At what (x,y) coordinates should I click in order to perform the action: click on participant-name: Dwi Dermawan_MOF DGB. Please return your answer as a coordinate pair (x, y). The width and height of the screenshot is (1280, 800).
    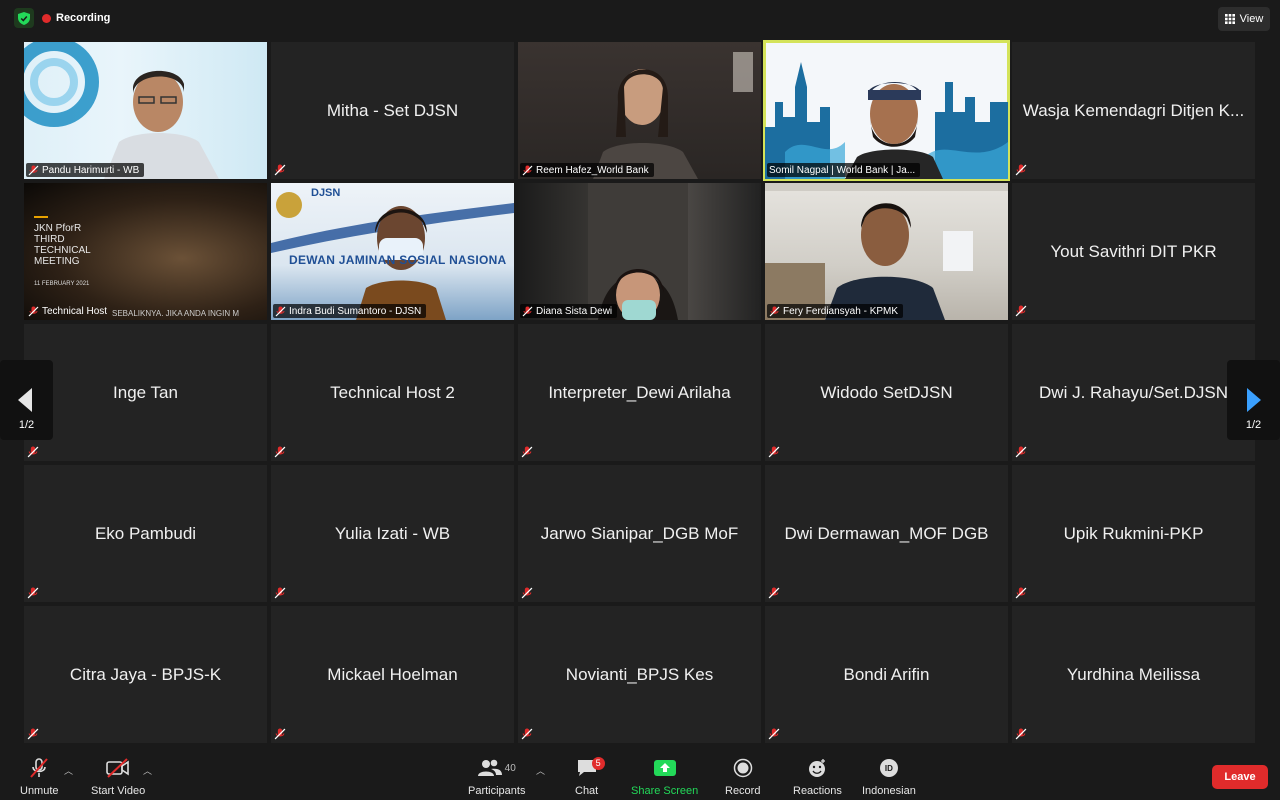
    Looking at the image, I should click on (886, 533).